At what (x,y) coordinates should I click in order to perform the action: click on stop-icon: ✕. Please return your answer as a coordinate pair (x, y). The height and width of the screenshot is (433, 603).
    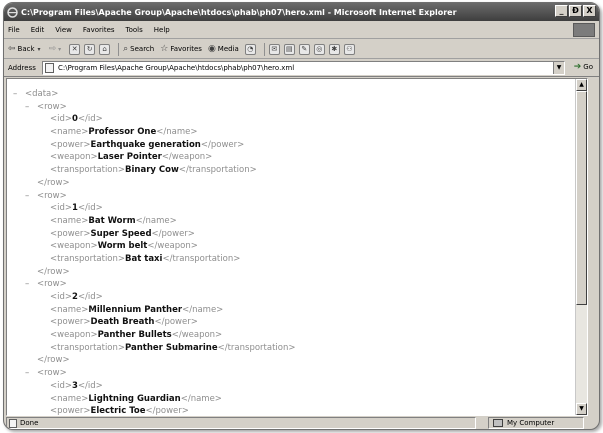
    Looking at the image, I should click on (75, 49).